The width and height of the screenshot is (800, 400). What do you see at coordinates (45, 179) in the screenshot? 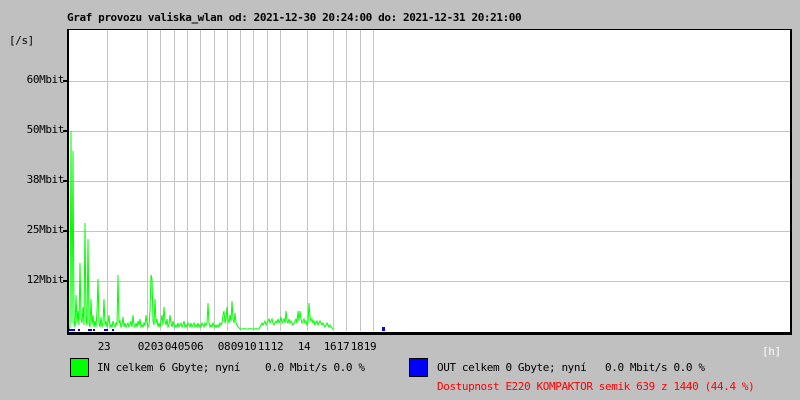
I see `y-tick-label: 38Mbit` at bounding box center [45, 179].